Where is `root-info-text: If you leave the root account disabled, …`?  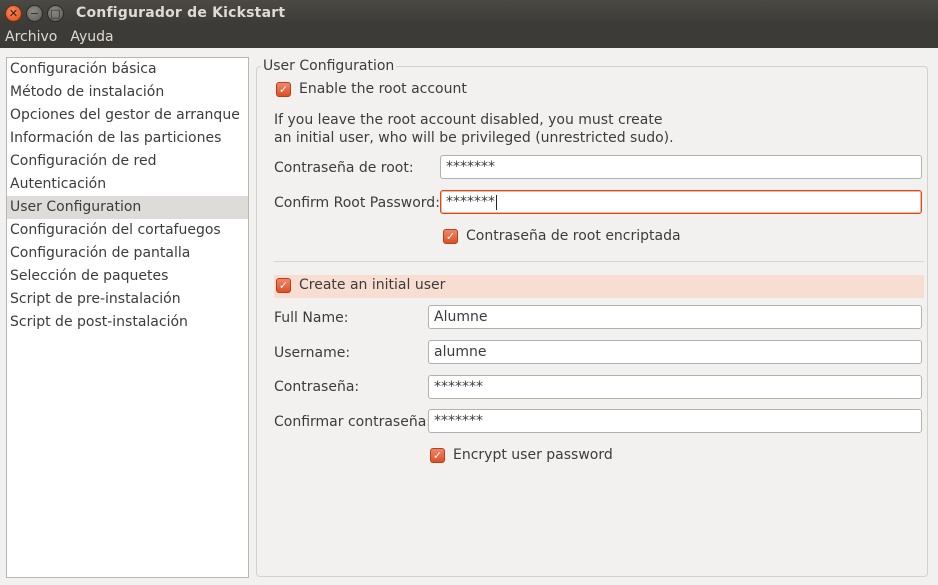 root-info-text: If you leave the root account disabled, … is located at coordinates (484, 129).